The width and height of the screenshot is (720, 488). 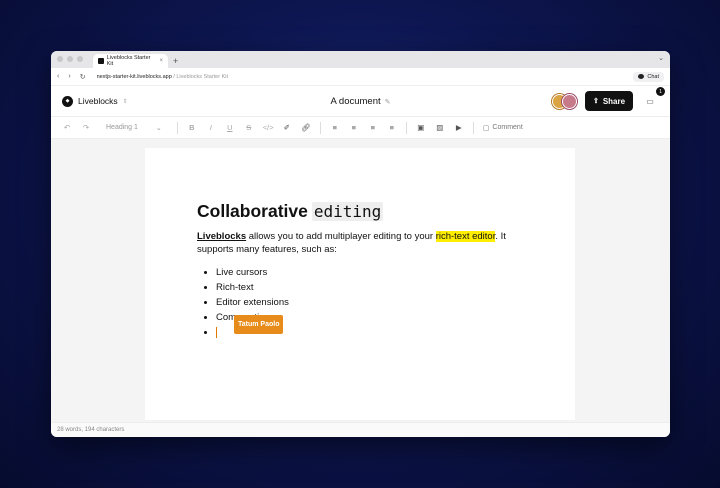 I want to click on list-item-cursor: Tatum Paolo, so click(x=369, y=327).